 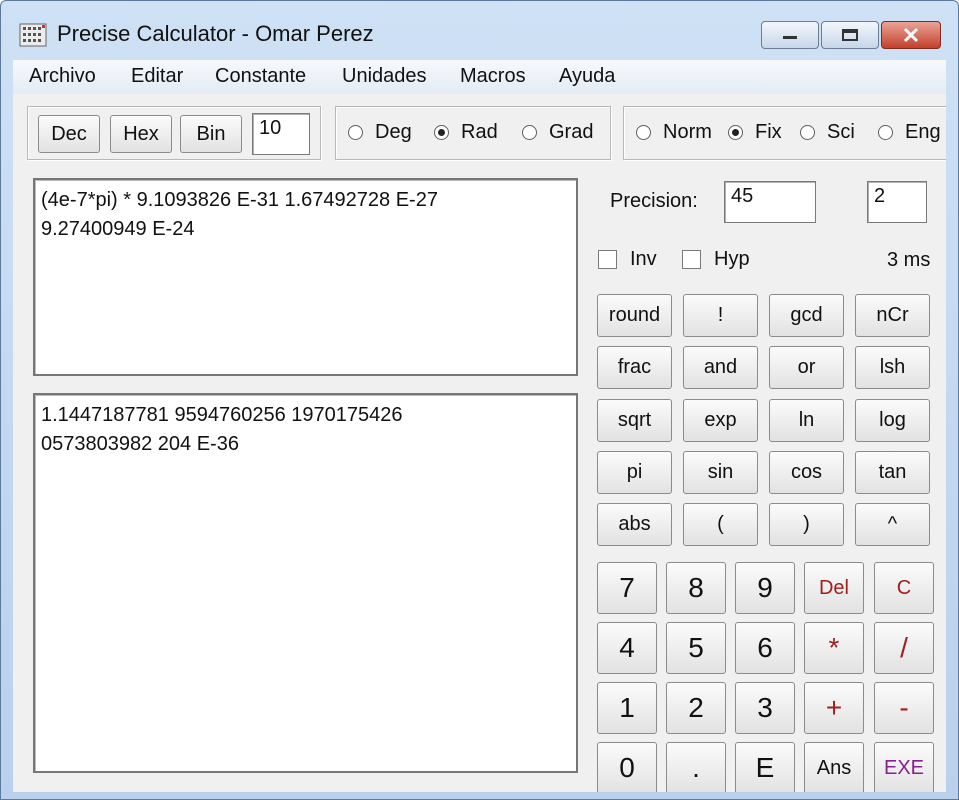 What do you see at coordinates (909, 260) in the screenshot?
I see `timing-label: 3 ms` at bounding box center [909, 260].